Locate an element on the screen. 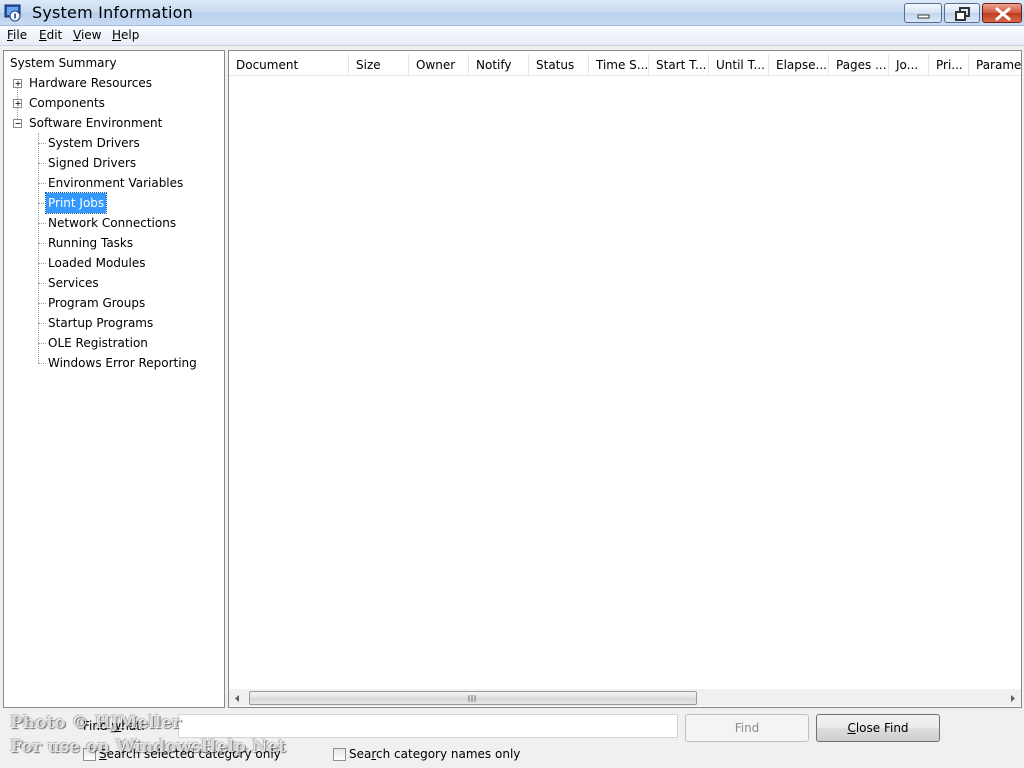 This screenshot has height=768, width=1024. column-header-parameters: Parame is located at coordinates (995, 65).